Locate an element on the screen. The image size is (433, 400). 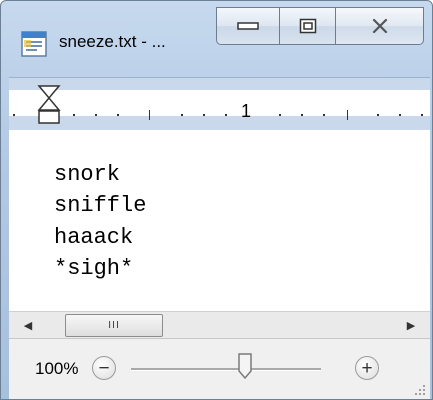
ruler-inch-label: 1 is located at coordinates (246, 111).